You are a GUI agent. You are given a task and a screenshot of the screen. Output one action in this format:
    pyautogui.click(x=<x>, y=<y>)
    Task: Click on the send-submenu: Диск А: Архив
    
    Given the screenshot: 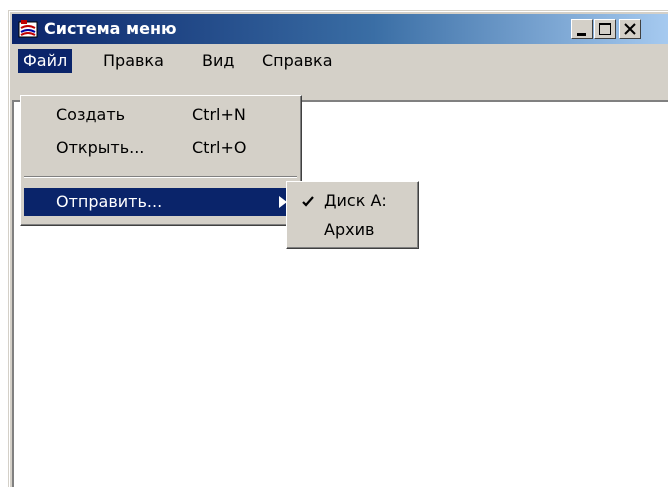 What is the action you would take?
    pyautogui.click(x=352, y=215)
    